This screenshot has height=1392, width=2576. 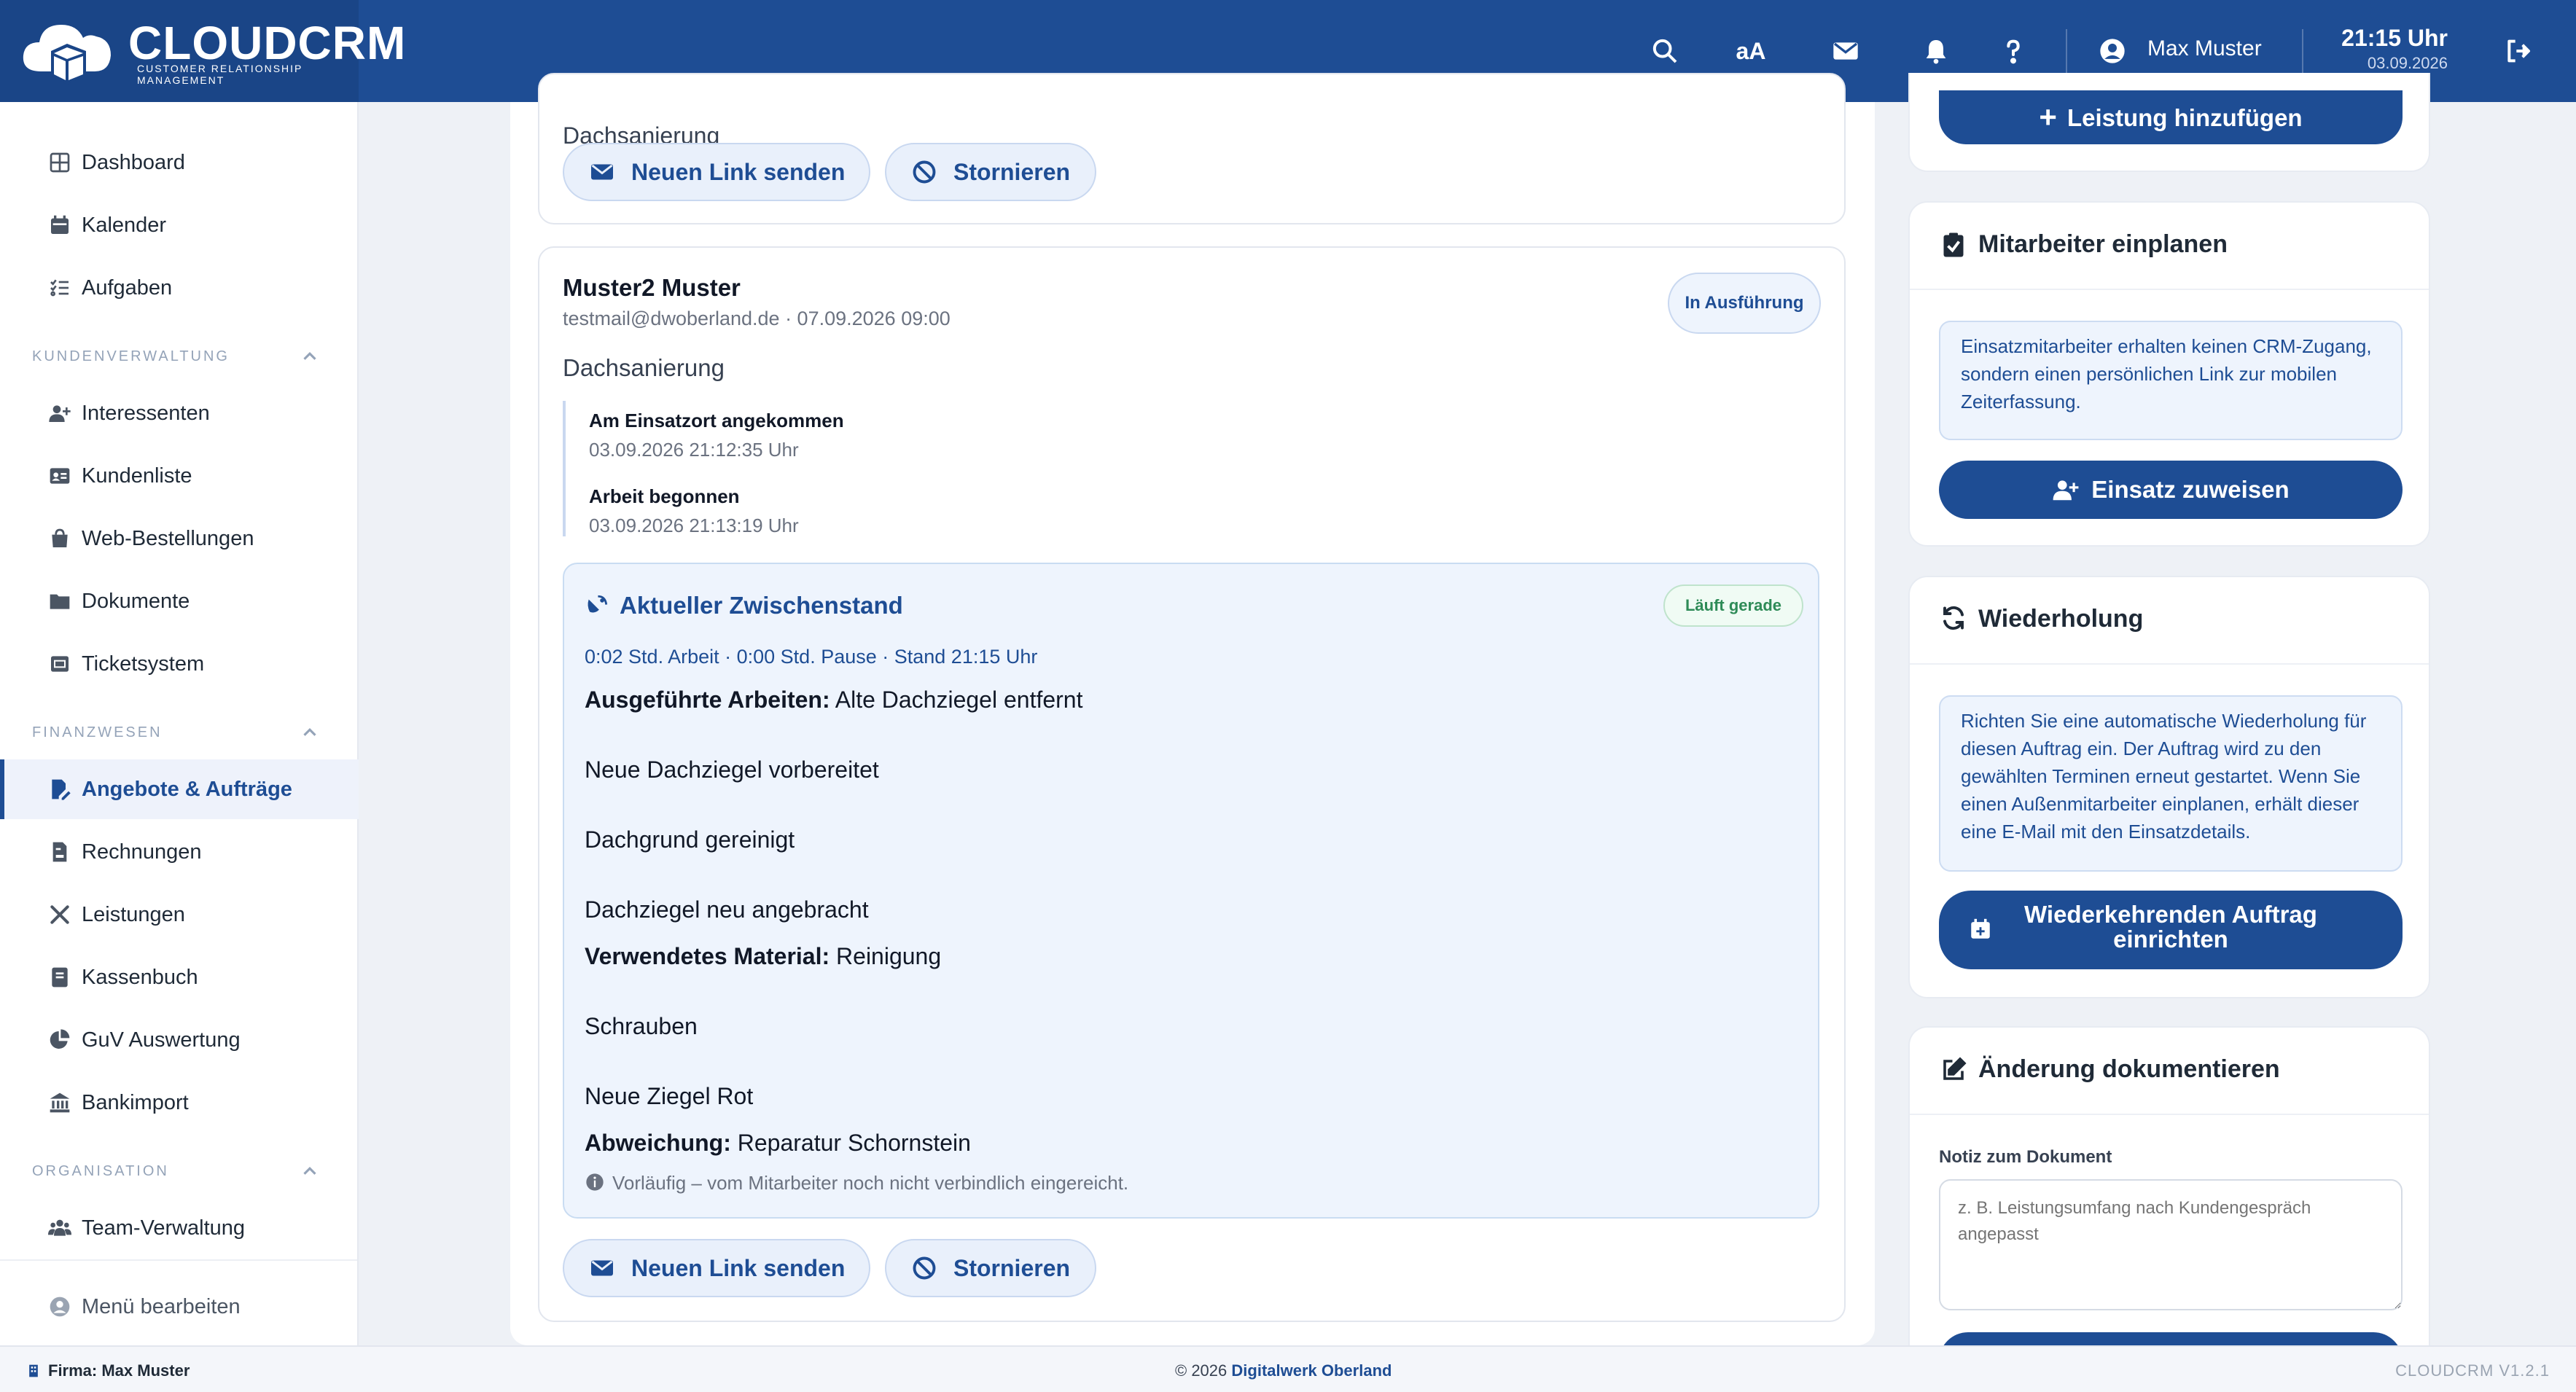 I want to click on sidebar-item-dashboard: Dashboard, so click(x=179, y=163).